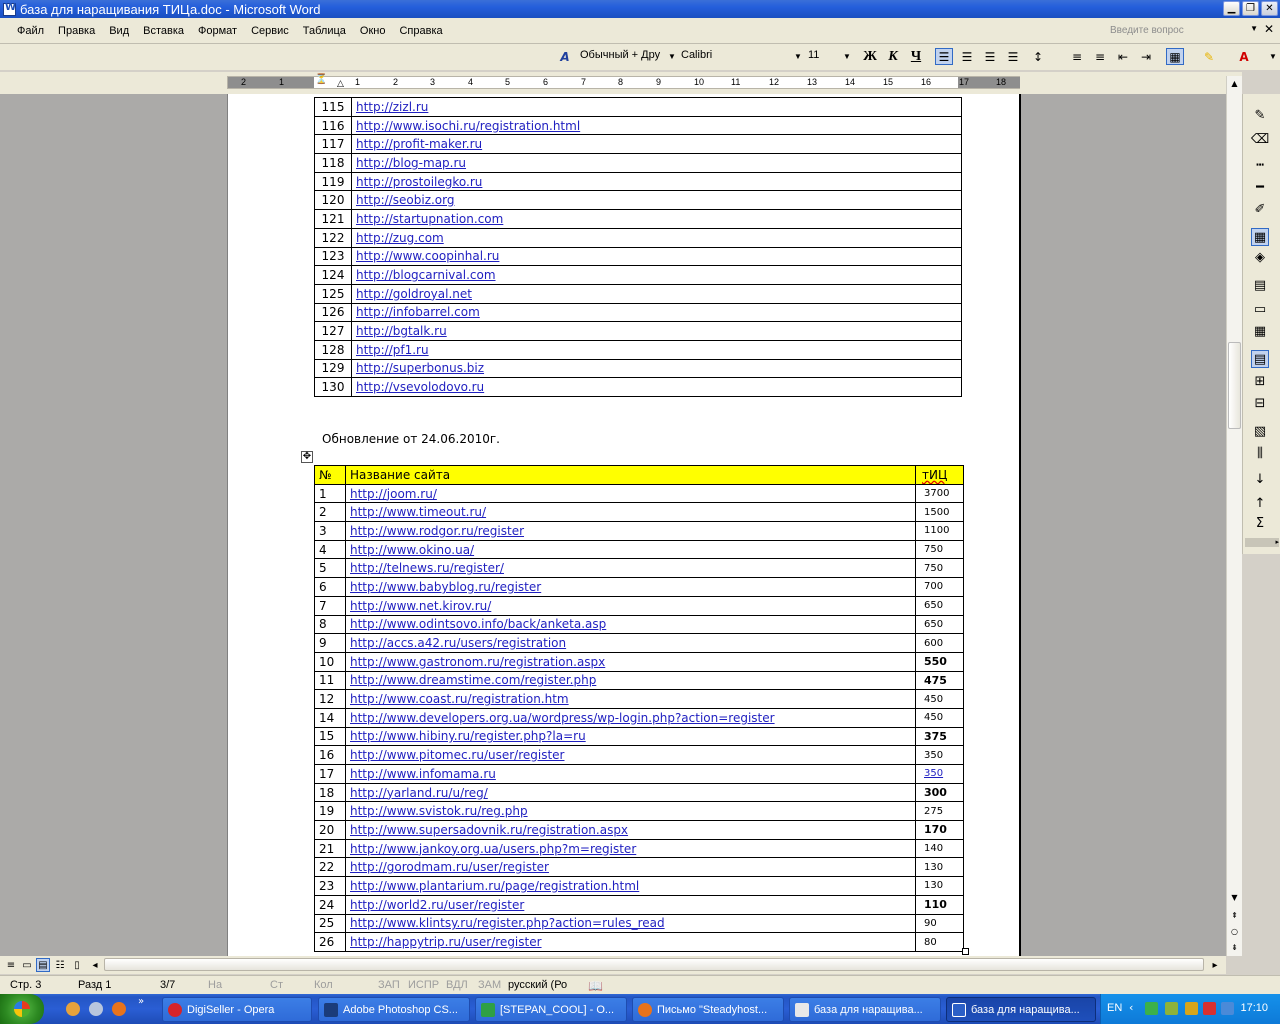 Image resolution: width=1280 pixels, height=1024 pixels. Describe the element at coordinates (392, 350) in the screenshot. I see `site-link: http://pf1.ru` at that location.